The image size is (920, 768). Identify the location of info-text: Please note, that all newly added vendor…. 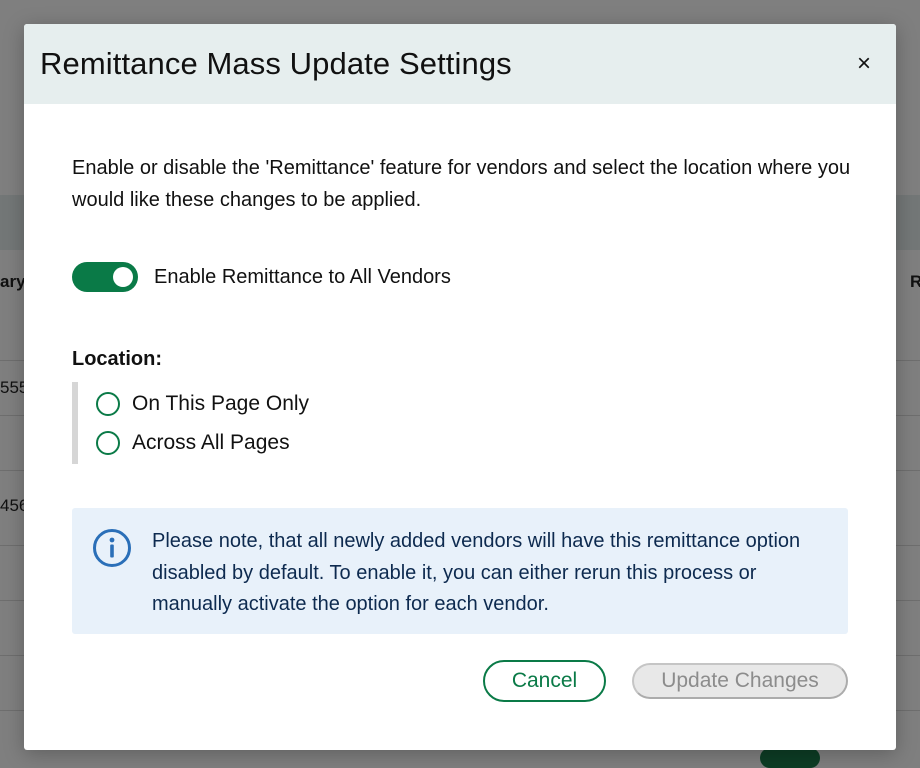
(476, 572).